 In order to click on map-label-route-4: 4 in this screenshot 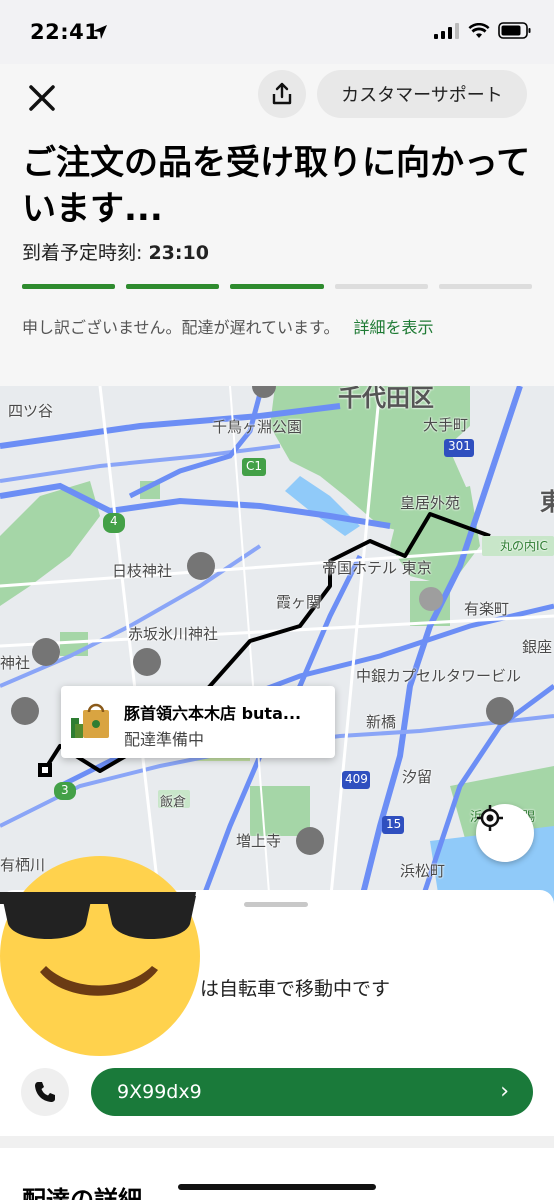, I will do `click(114, 521)`.